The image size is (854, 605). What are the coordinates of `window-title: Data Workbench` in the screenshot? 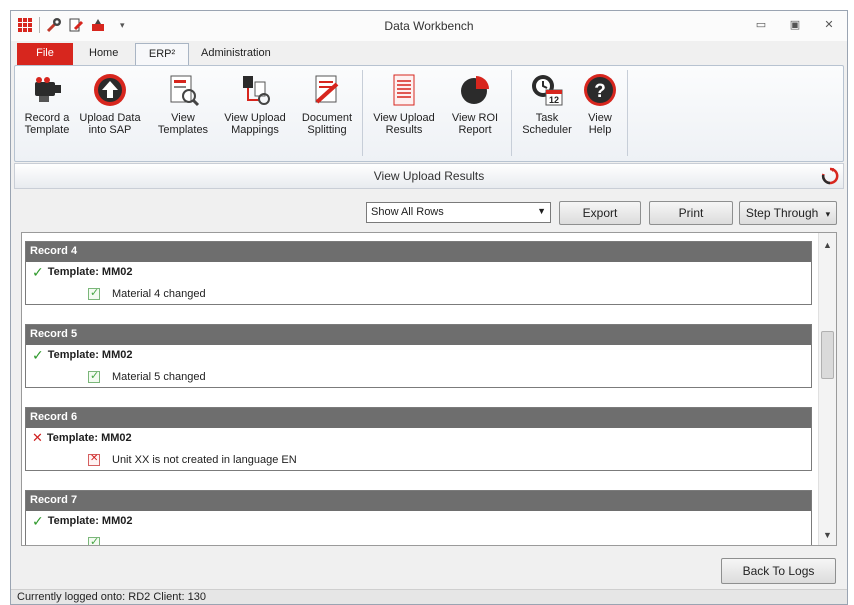 It's located at (429, 26).